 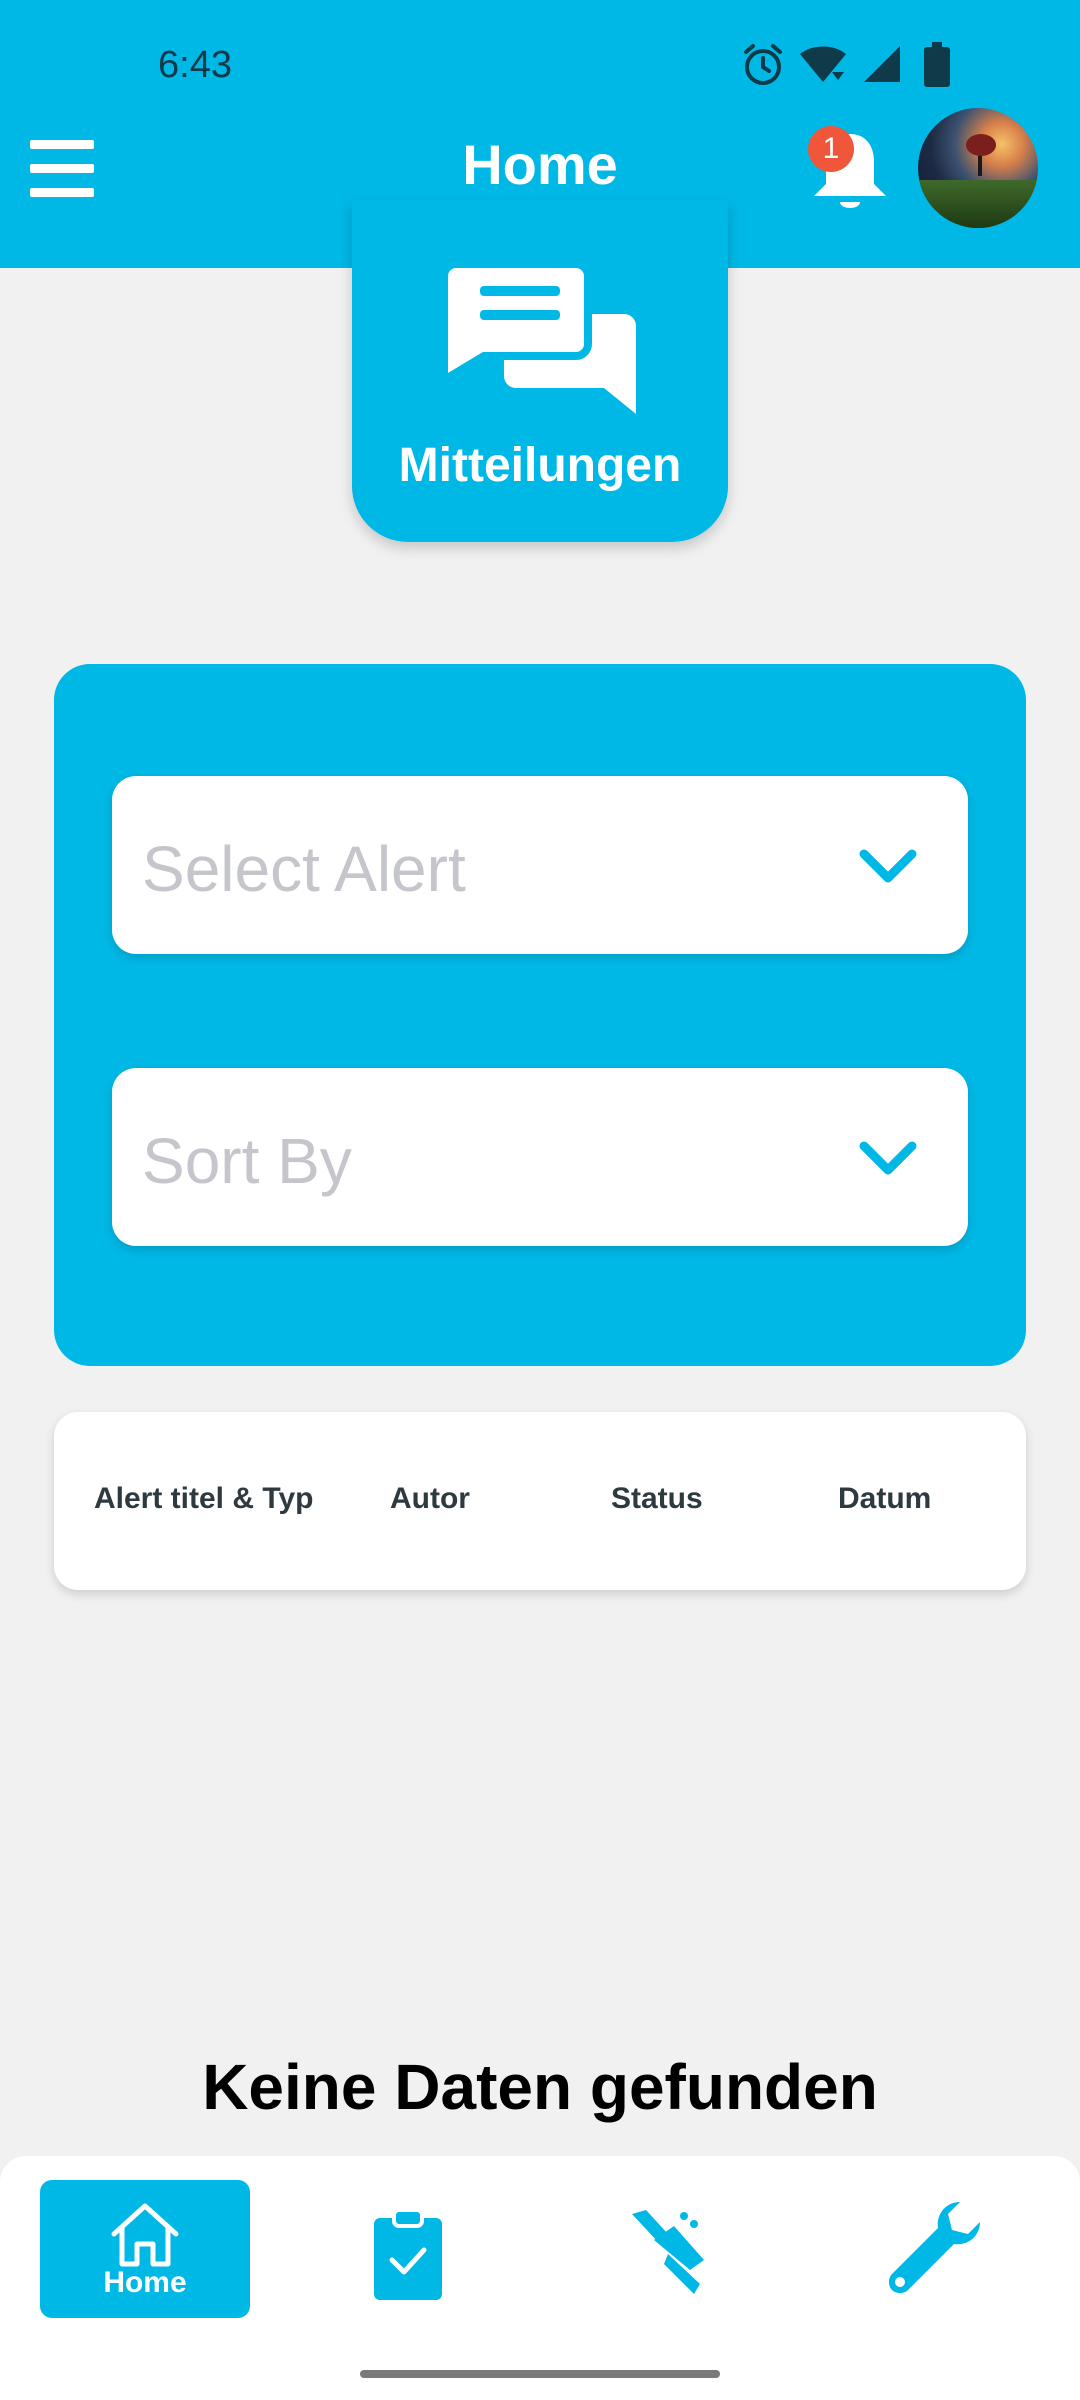 What do you see at coordinates (978, 168) in the screenshot?
I see `avatar` at bounding box center [978, 168].